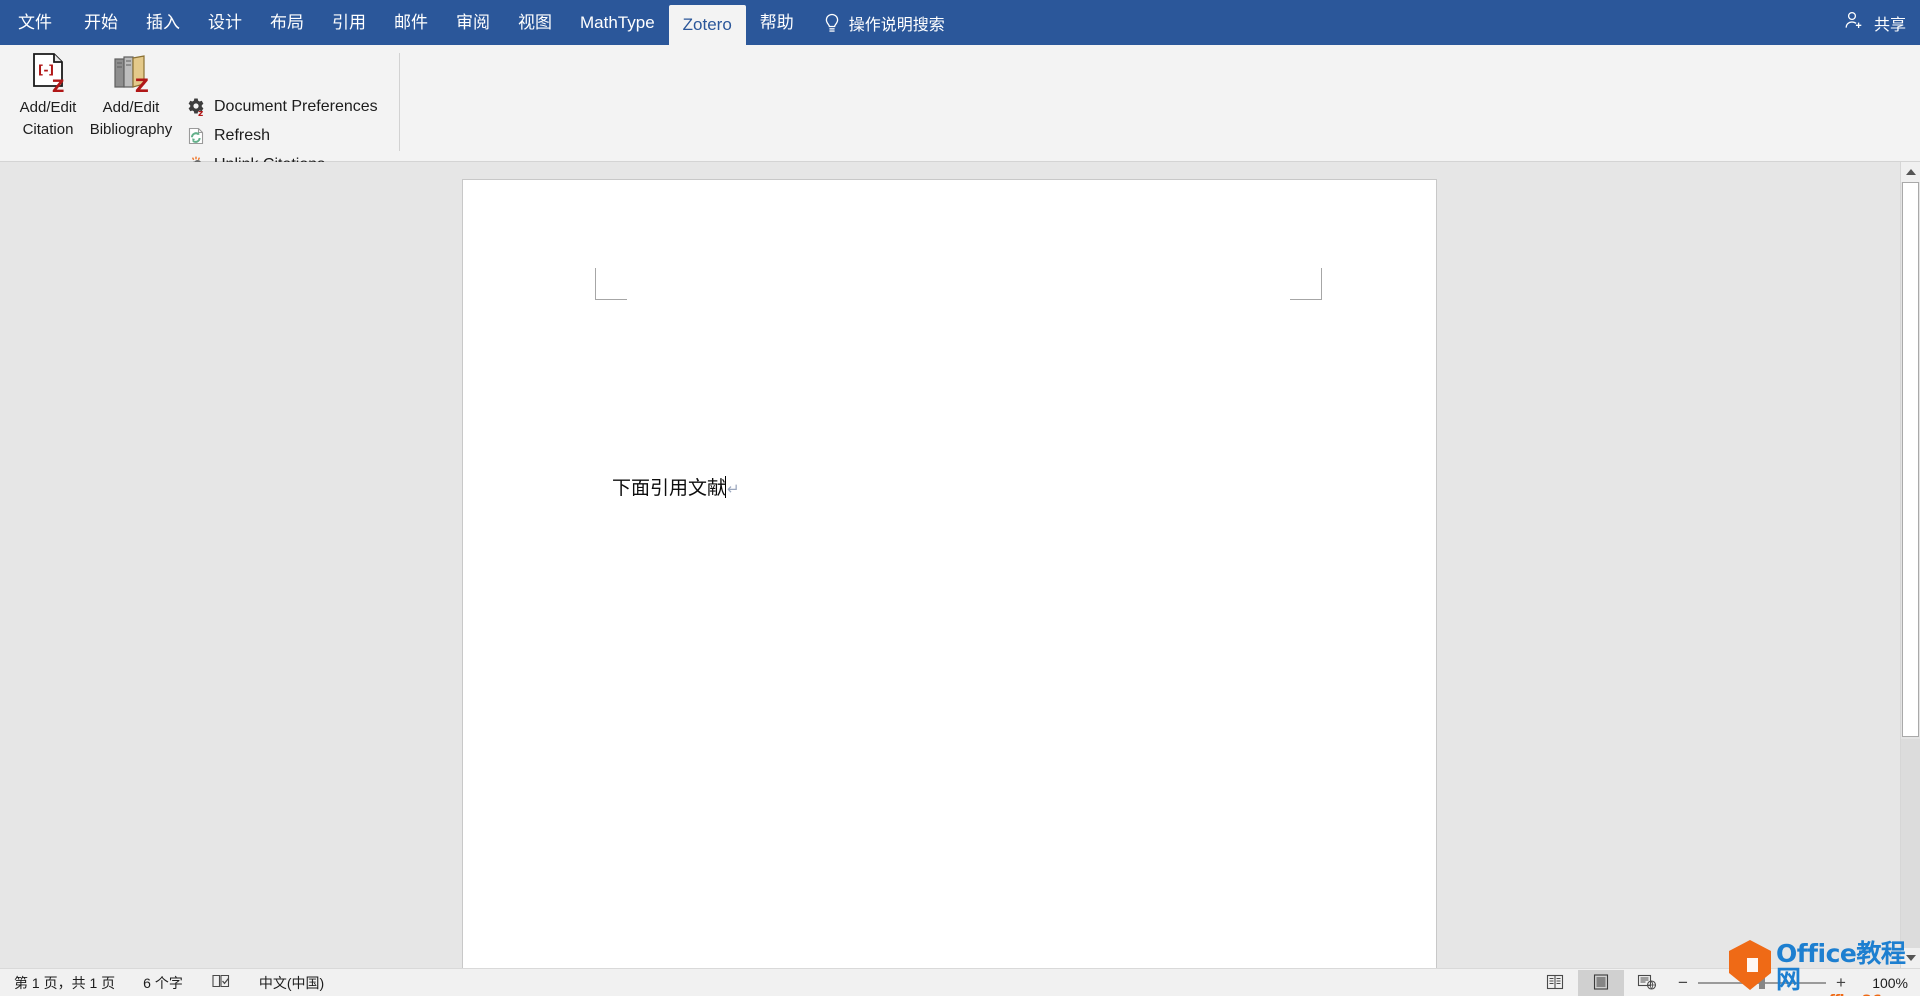 This screenshot has width=1920, height=996. I want to click on tab-view: 视图, so click(535, 22).